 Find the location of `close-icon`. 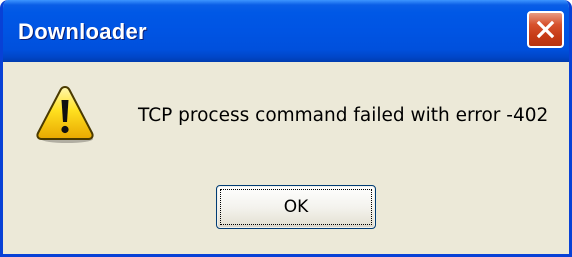

close-icon is located at coordinates (545, 29).